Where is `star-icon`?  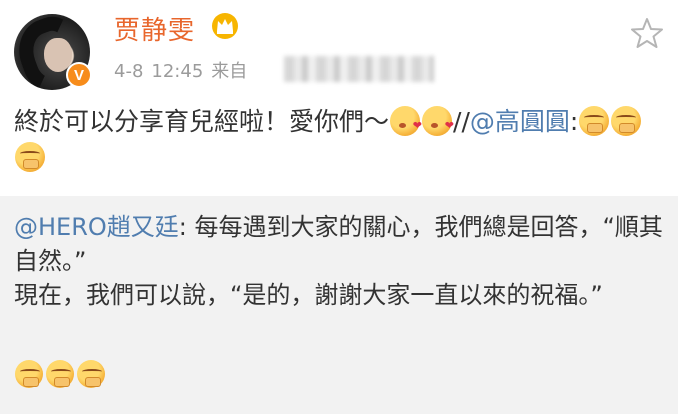 star-icon is located at coordinates (647, 33).